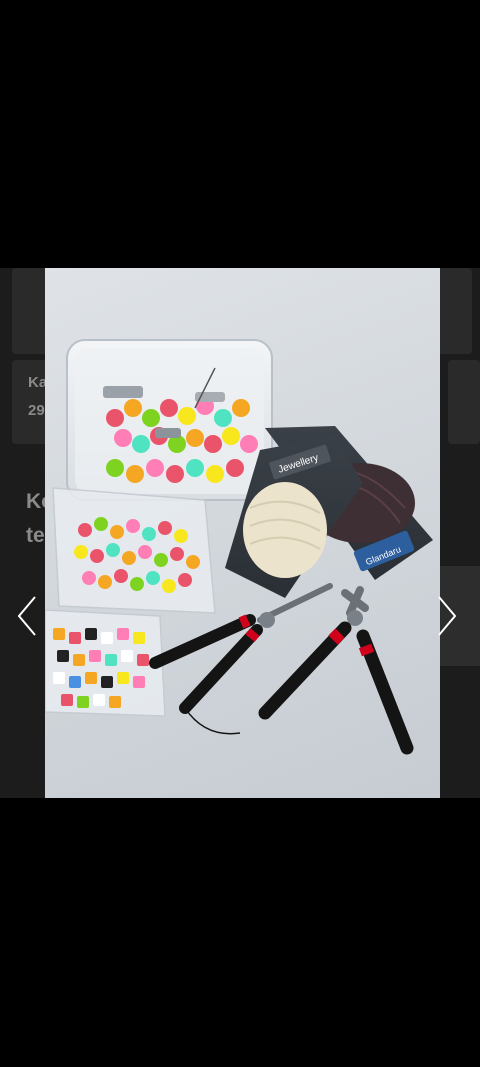  Describe the element at coordinates (336, 670) in the screenshot. I see `side-cutter-pliers` at that location.